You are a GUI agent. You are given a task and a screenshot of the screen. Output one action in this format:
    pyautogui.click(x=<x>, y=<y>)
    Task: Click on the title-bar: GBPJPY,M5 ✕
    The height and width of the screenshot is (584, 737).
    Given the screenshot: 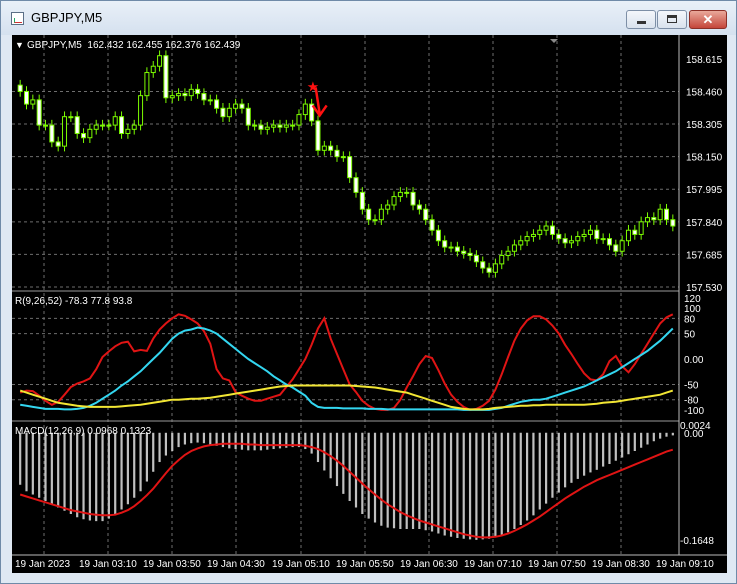 What is the action you would take?
    pyautogui.click(x=368, y=18)
    